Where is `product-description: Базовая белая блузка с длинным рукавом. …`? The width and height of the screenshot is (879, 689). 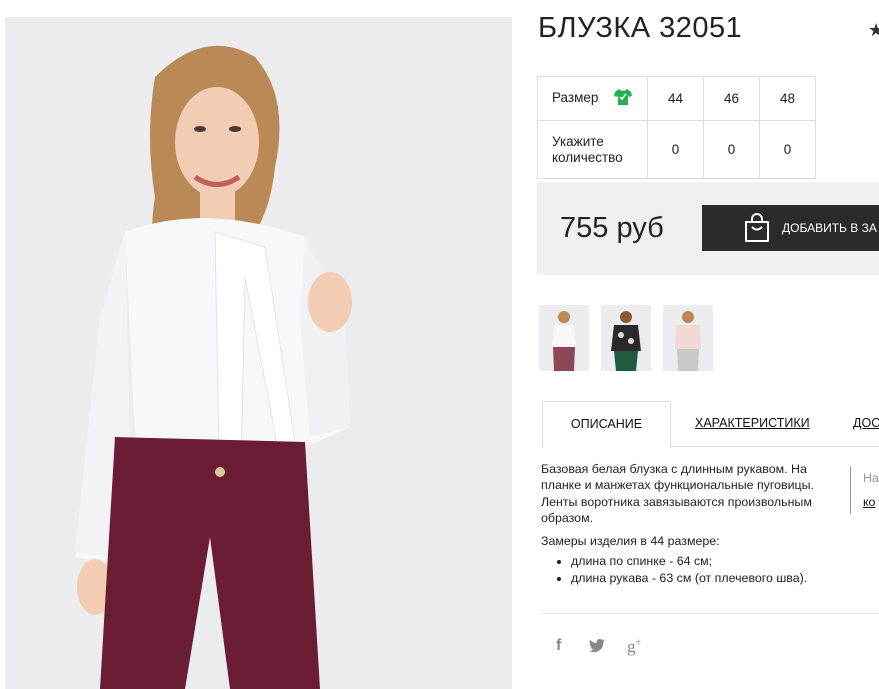 product-description: Базовая белая блузка с длинным рукавом. … is located at coordinates (691, 523).